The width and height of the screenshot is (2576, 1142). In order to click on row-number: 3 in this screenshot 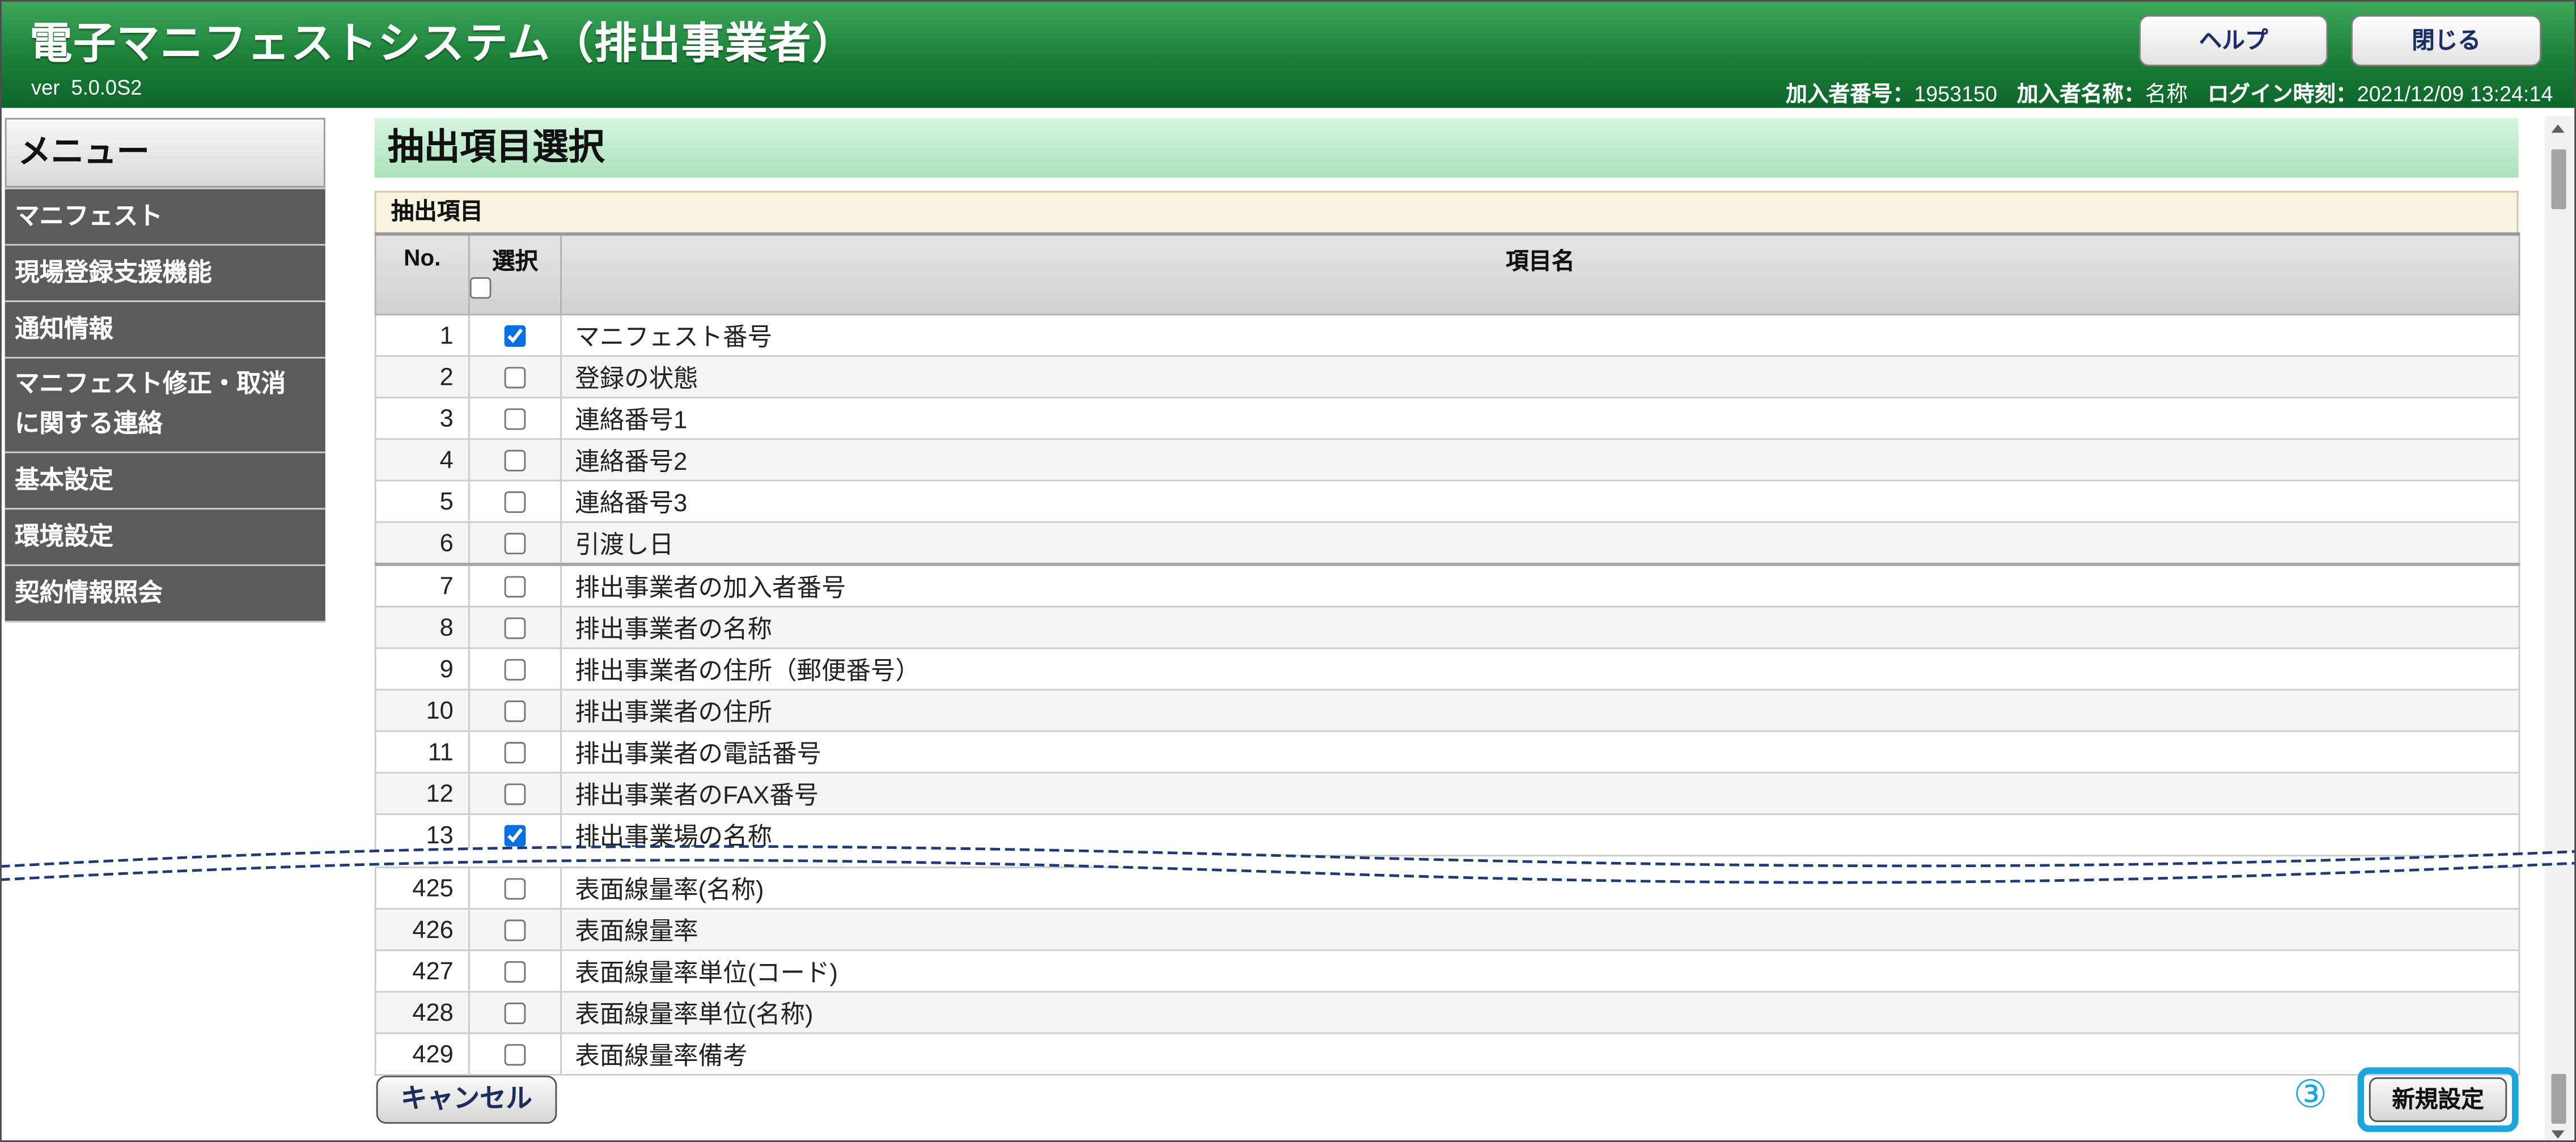, I will do `click(422, 418)`.